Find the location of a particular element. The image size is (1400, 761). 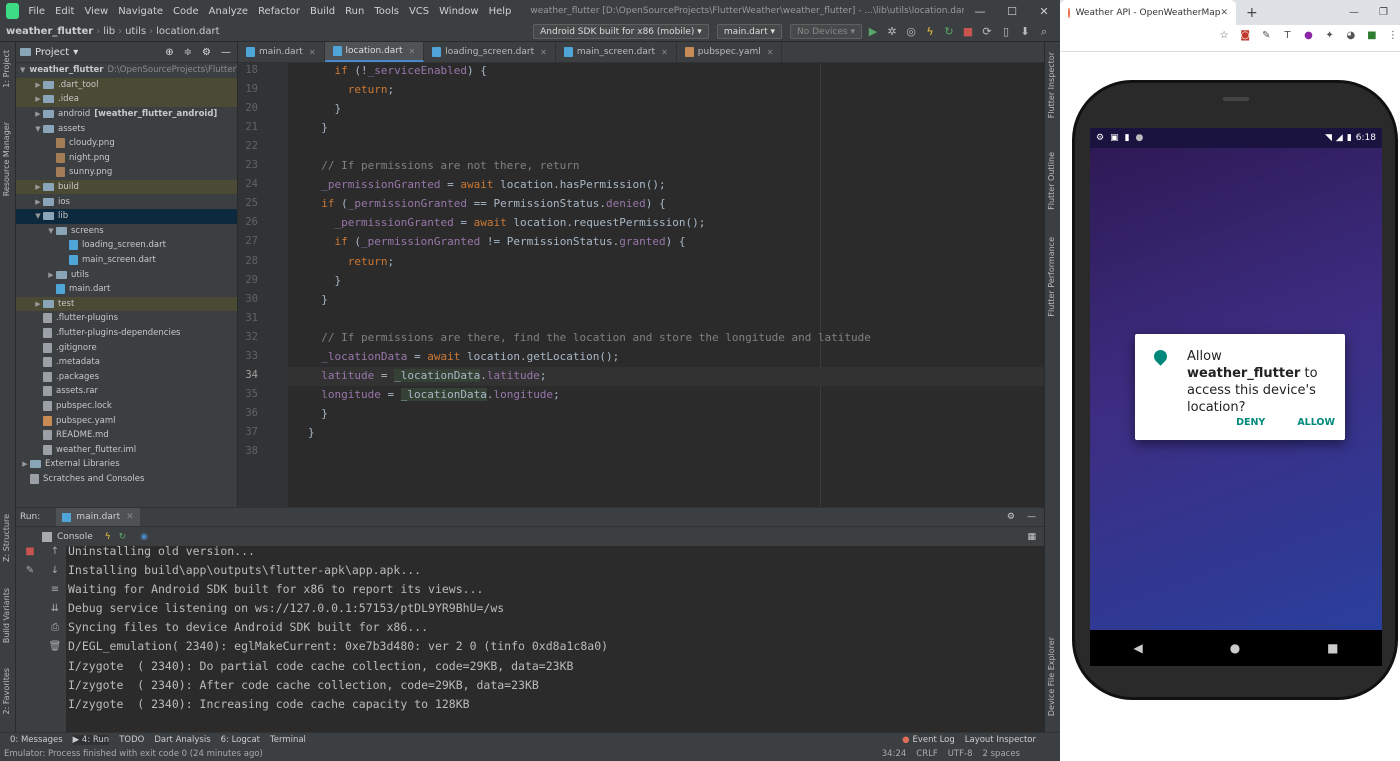

console-tab: Console is located at coordinates (75, 537).